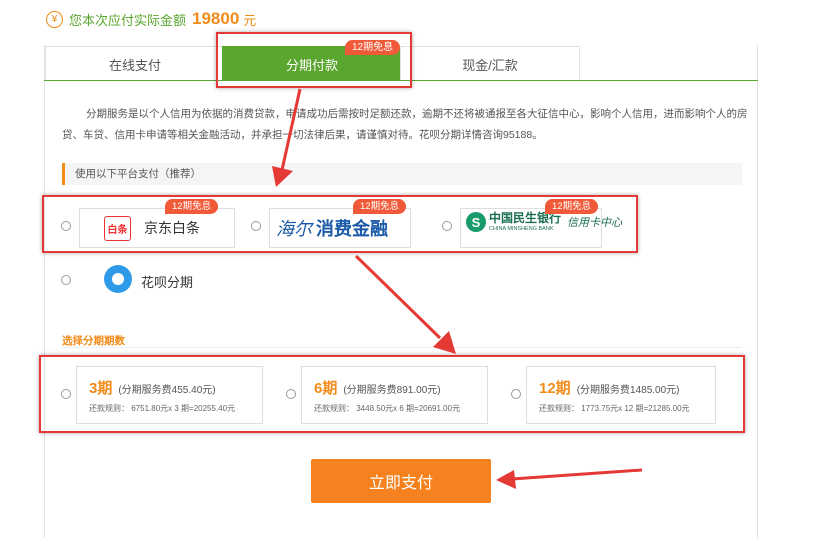 The width and height of the screenshot is (818, 538). I want to click on pay-now-button: 立即支付, so click(401, 481).